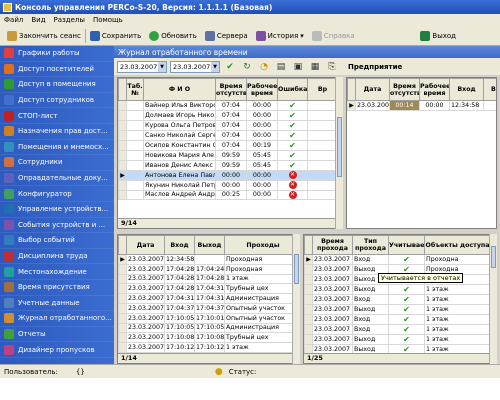  Describe the element at coordinates (228, 105) in the screenshot. I see `table-row: Вайнер Илья Викторо 07:04 00:00 ✔` at that location.